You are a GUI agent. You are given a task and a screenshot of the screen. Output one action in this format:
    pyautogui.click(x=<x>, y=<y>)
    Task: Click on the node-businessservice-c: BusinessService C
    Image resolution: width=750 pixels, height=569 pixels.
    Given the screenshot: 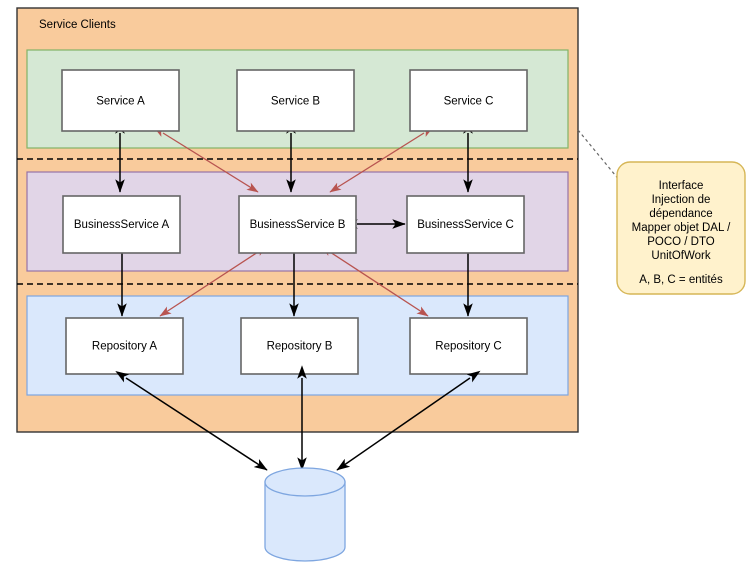 What is the action you would take?
    pyautogui.click(x=465, y=224)
    